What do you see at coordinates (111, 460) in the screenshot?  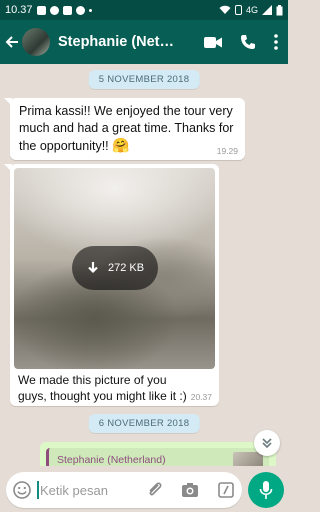 I see `quoted-sender-name: Stephanie (Netherland)` at bounding box center [111, 460].